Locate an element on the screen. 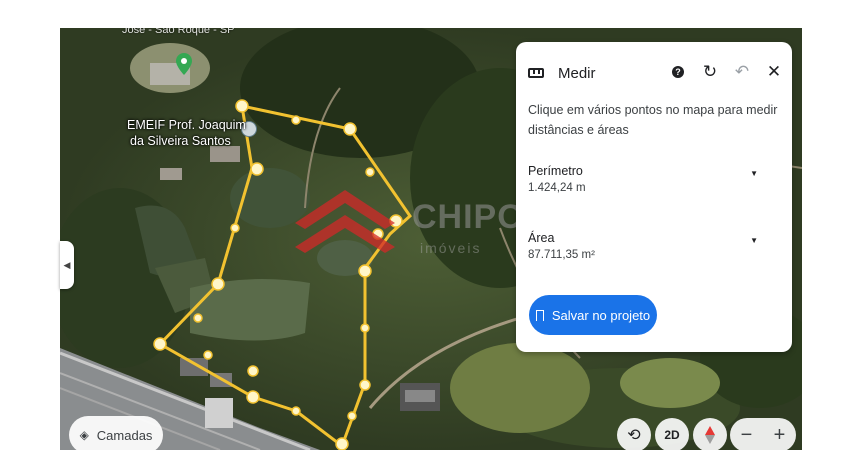  perimeter-value: 1.424,24 m is located at coordinates (557, 188).